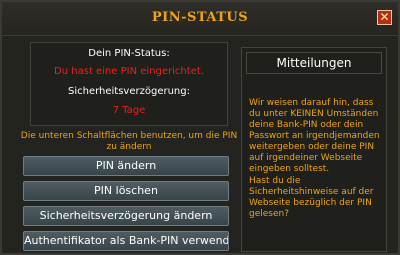  What do you see at coordinates (126, 216) in the screenshot?
I see `change-security-delay-button: Sicherheitsverzögerung ändern` at bounding box center [126, 216].